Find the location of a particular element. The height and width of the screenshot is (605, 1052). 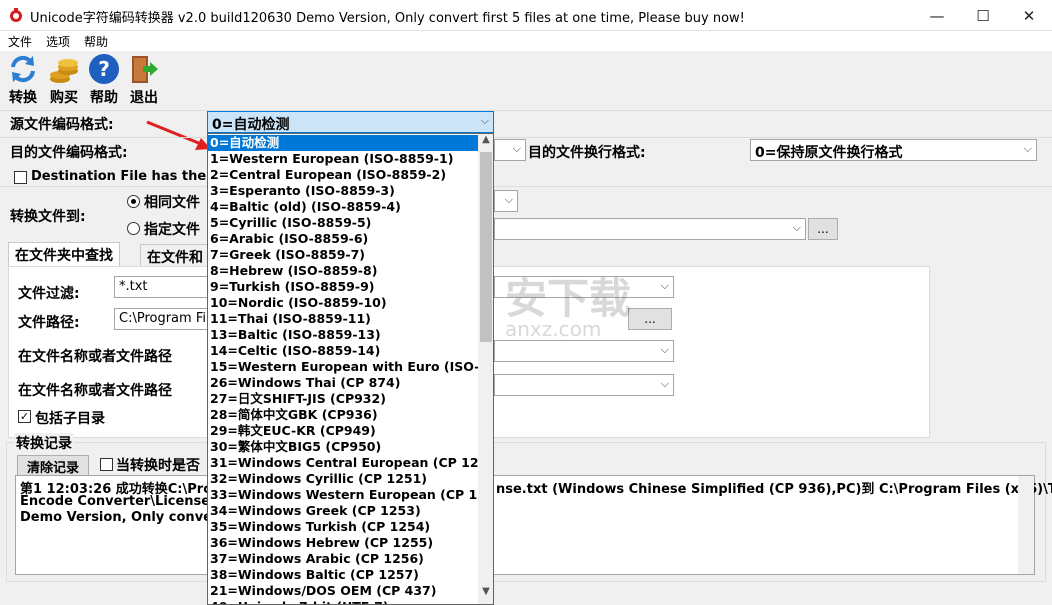

same-file-select: ⌵ is located at coordinates (506, 201).